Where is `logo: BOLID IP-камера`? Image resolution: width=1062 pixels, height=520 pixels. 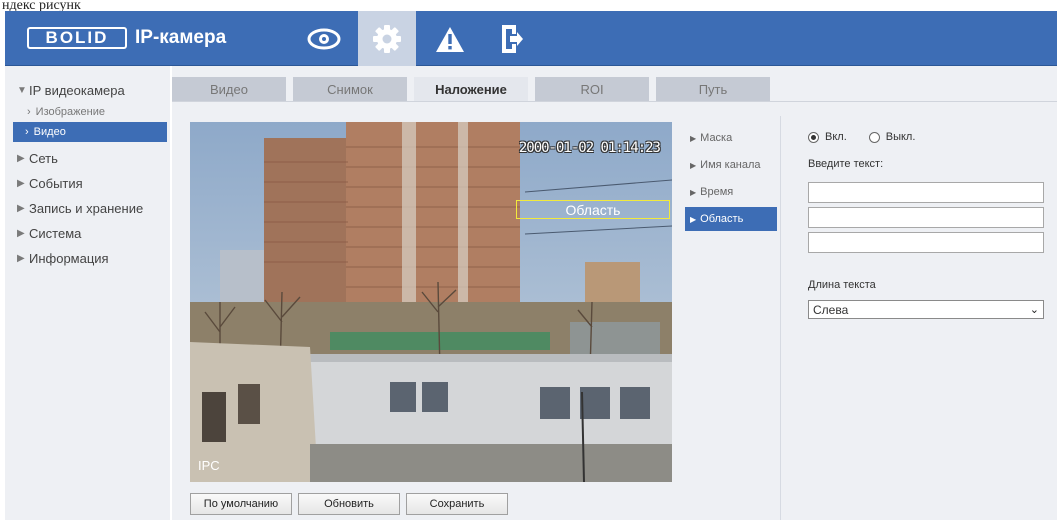 logo: BOLID IP-камера is located at coordinates (126, 38).